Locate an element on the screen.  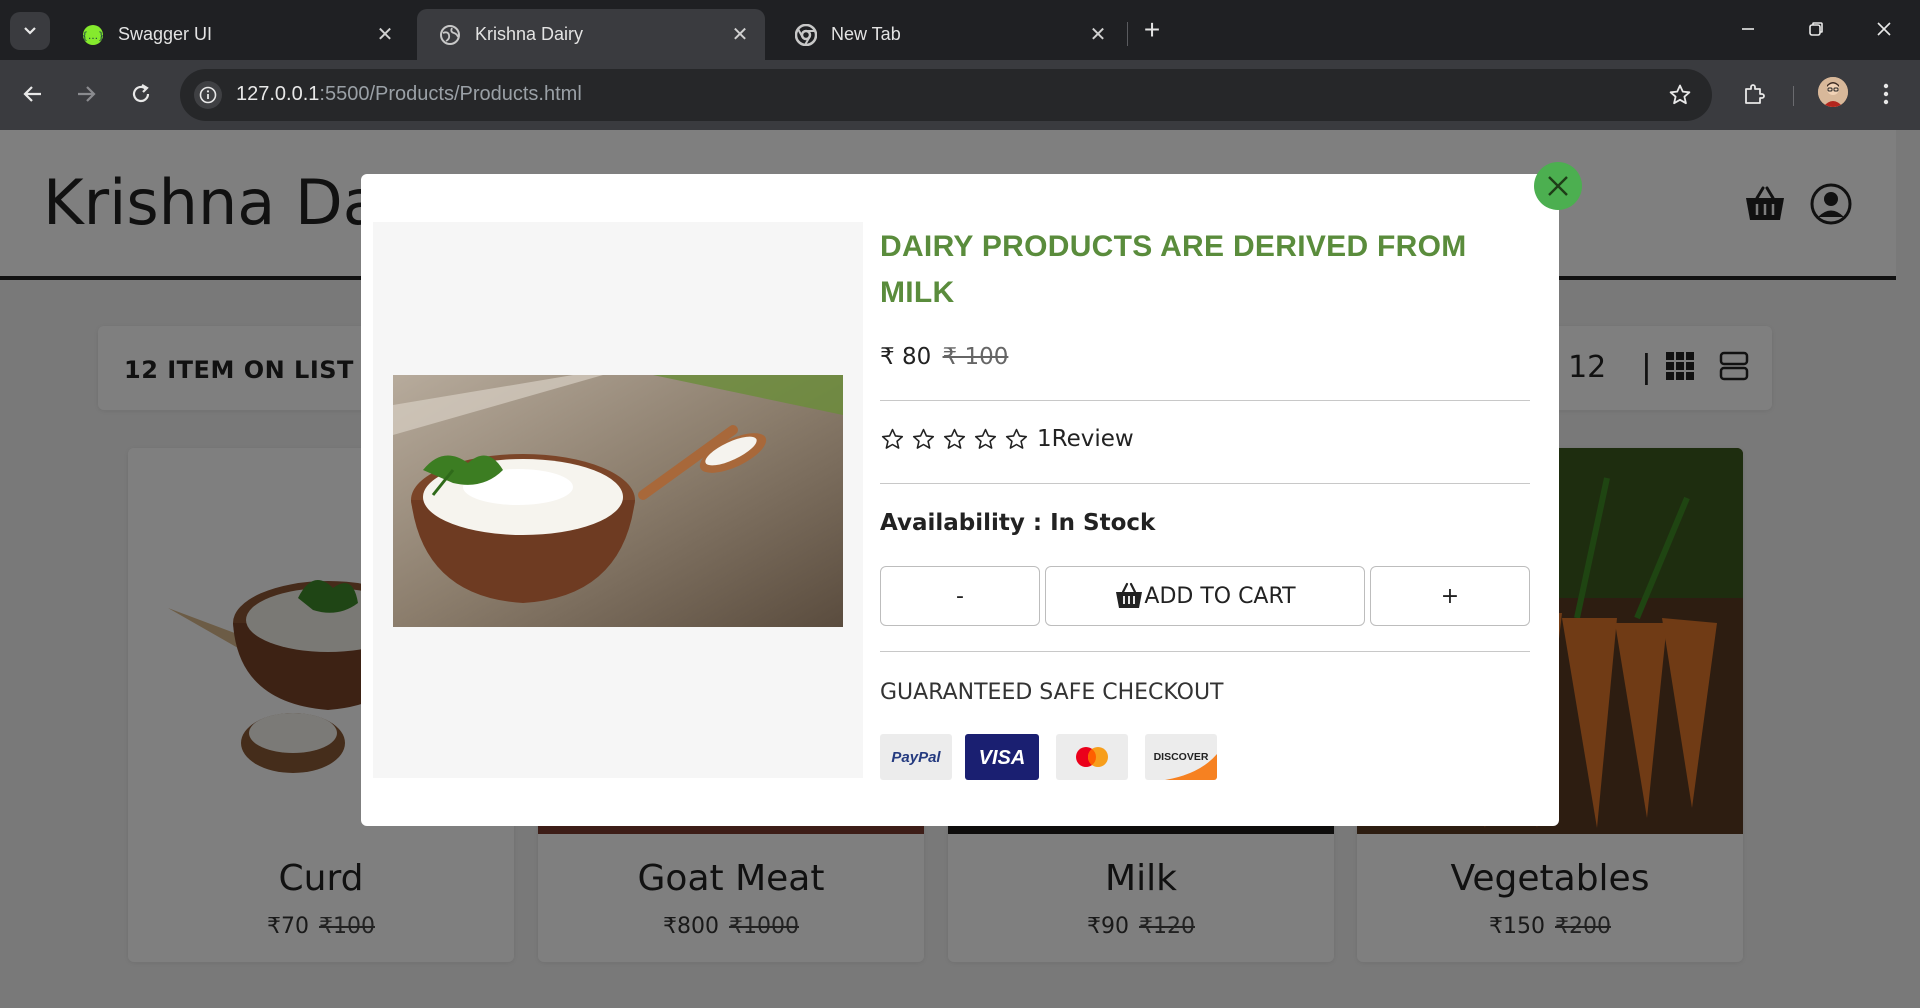
discover-logo-text: DISCOVER is located at coordinates (1181, 757).